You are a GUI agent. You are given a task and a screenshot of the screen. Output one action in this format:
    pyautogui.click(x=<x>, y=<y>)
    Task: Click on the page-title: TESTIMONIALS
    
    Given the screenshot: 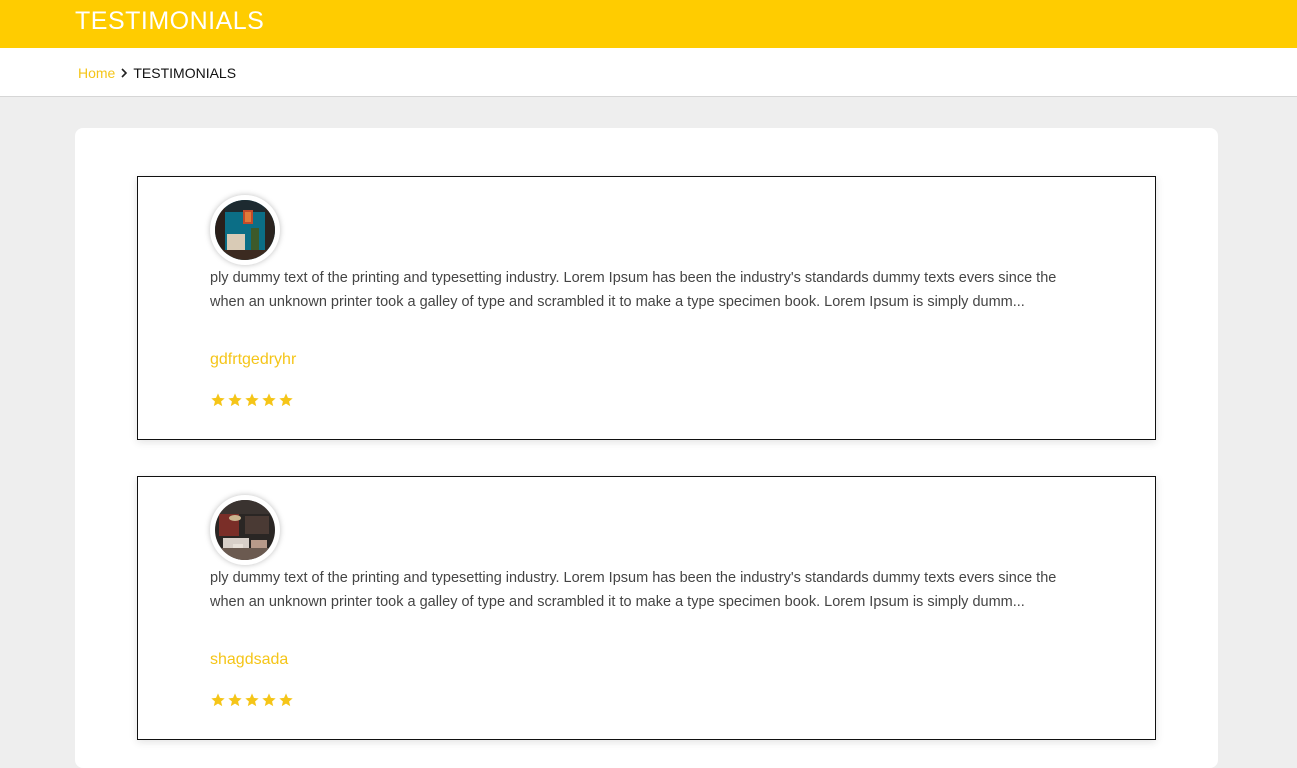 What is the action you would take?
    pyautogui.click(x=170, y=21)
    